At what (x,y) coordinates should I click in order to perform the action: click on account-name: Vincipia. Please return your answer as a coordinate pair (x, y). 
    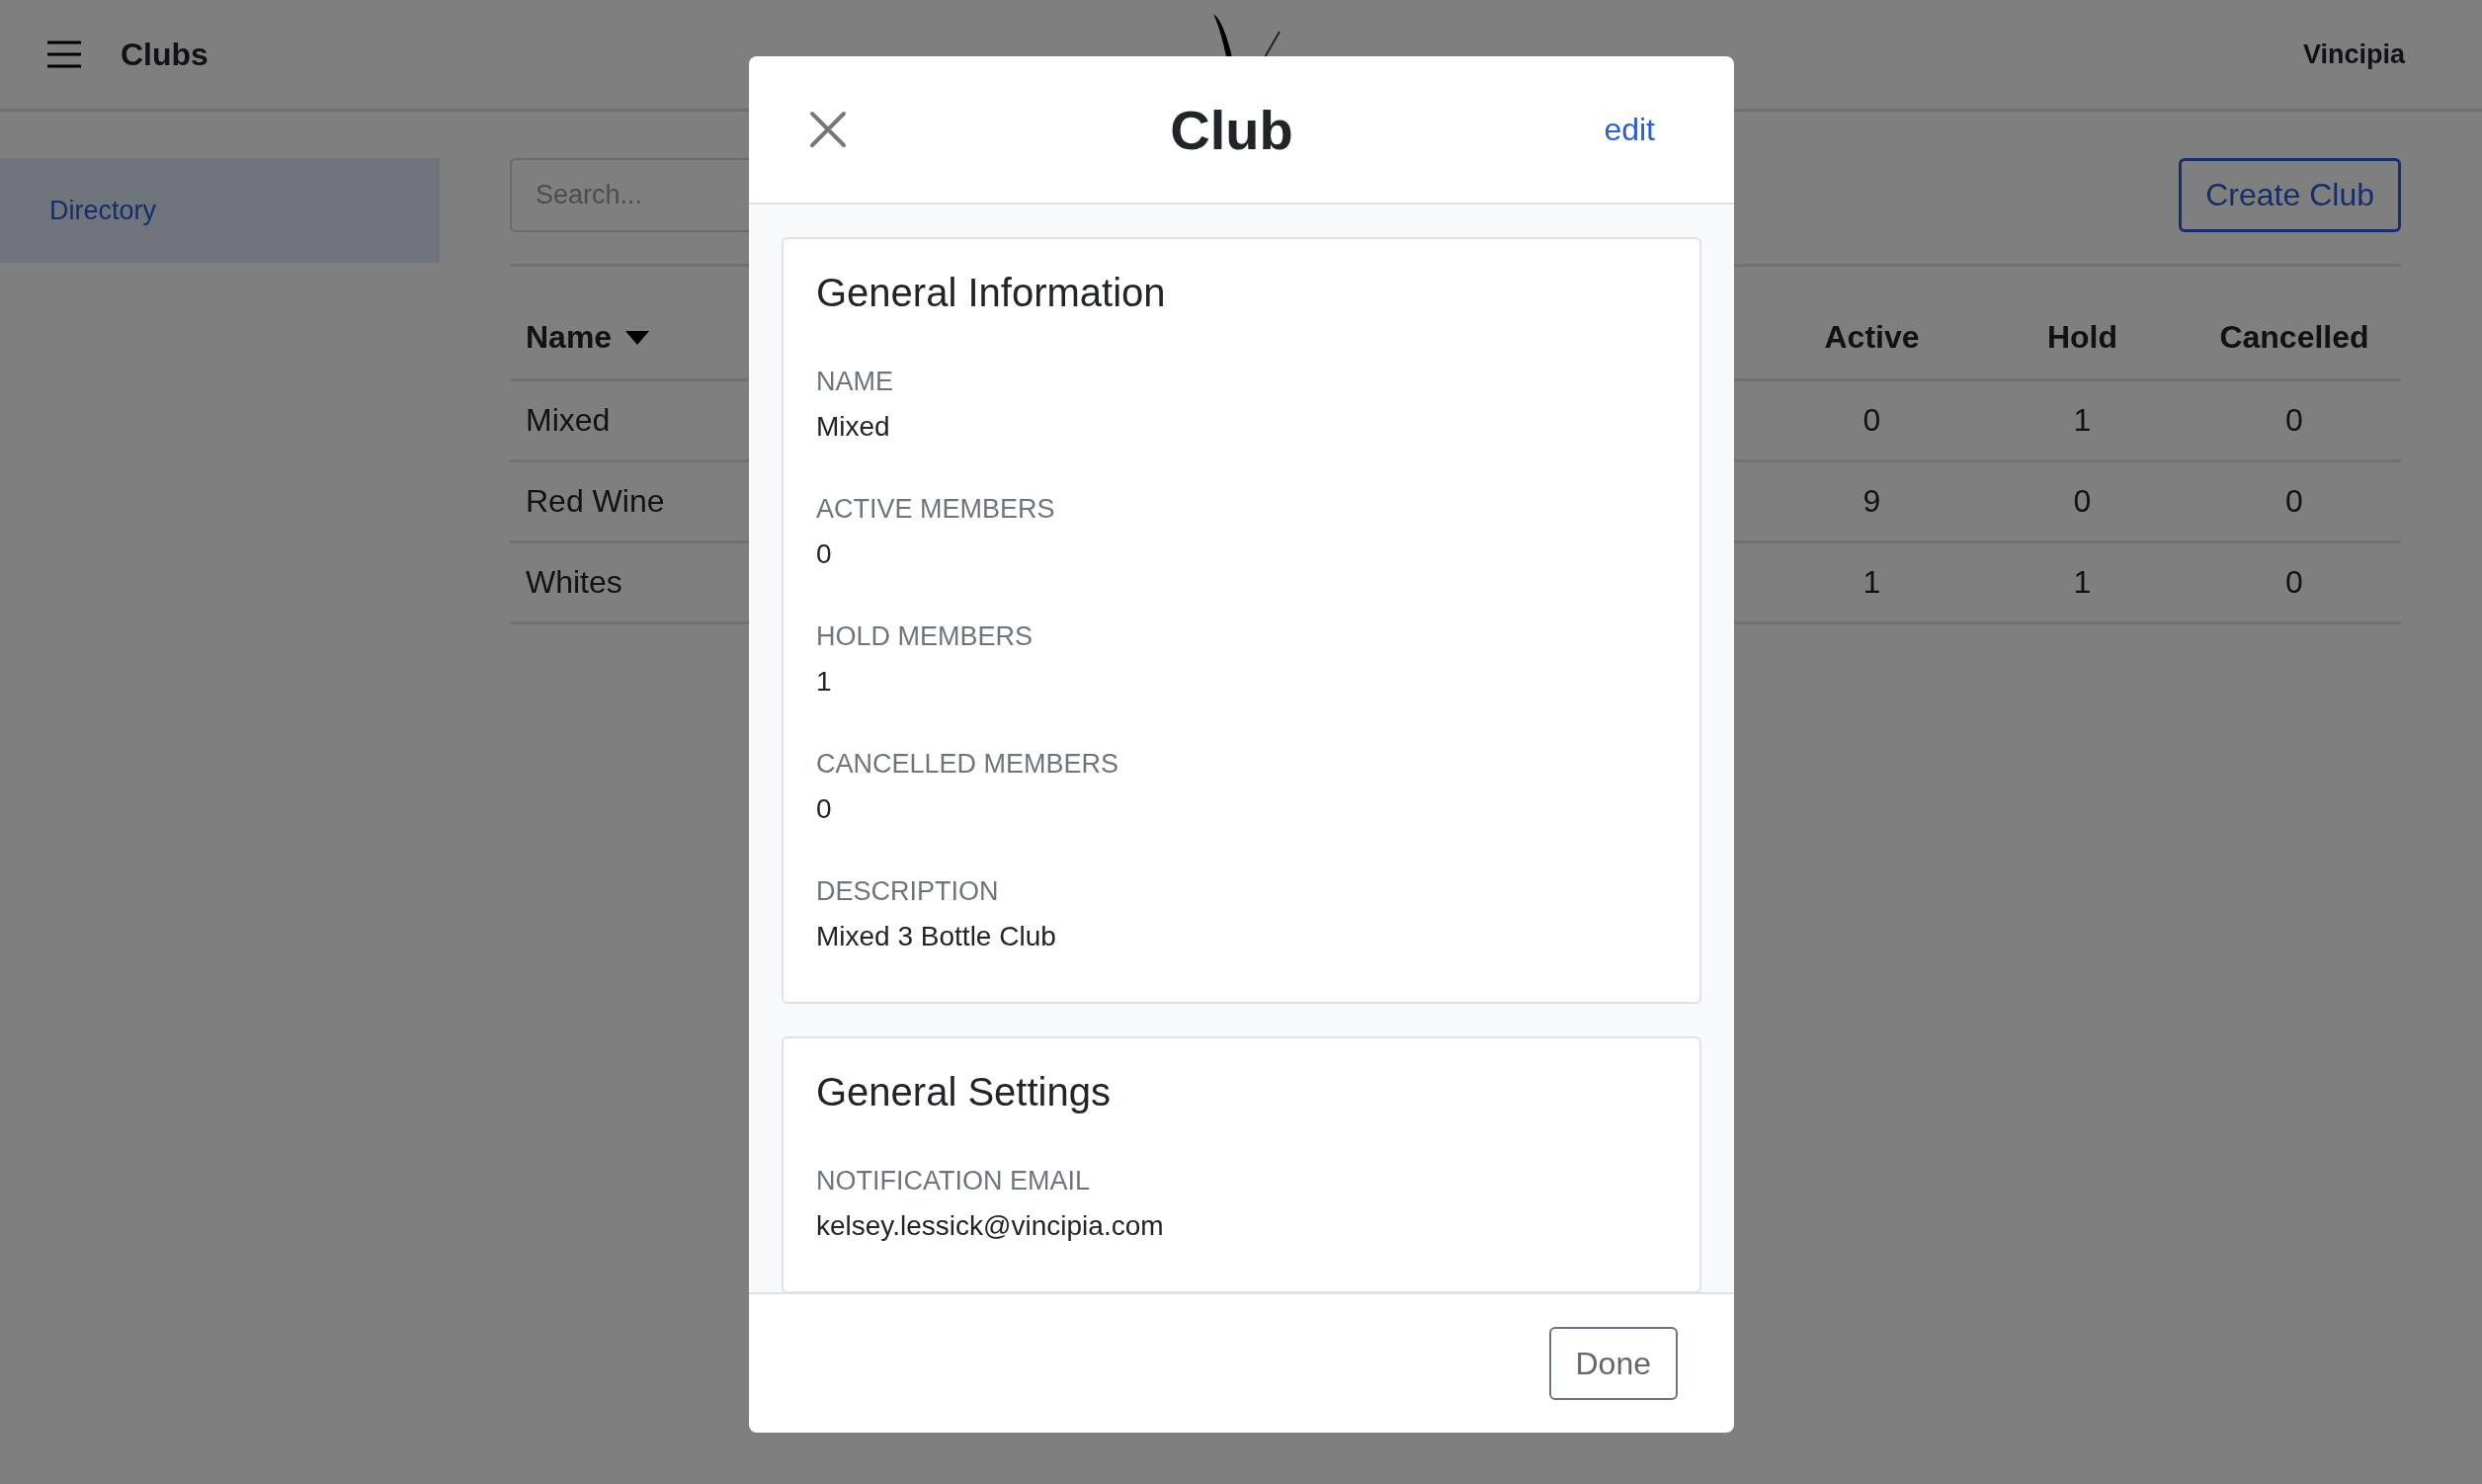
    Looking at the image, I should click on (2354, 54).